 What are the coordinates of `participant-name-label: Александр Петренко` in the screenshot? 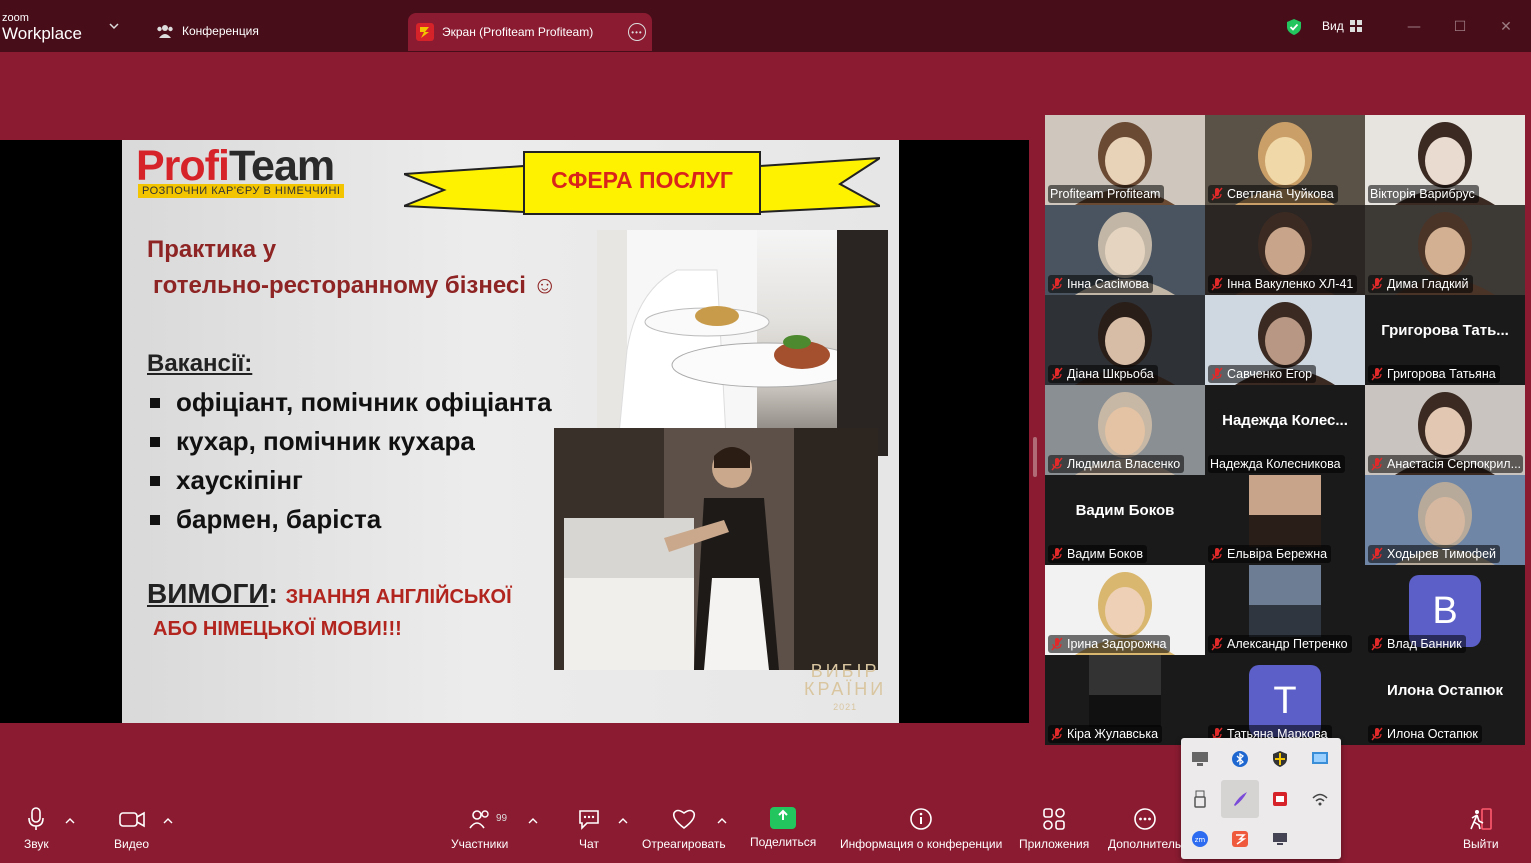 It's located at (1280, 644).